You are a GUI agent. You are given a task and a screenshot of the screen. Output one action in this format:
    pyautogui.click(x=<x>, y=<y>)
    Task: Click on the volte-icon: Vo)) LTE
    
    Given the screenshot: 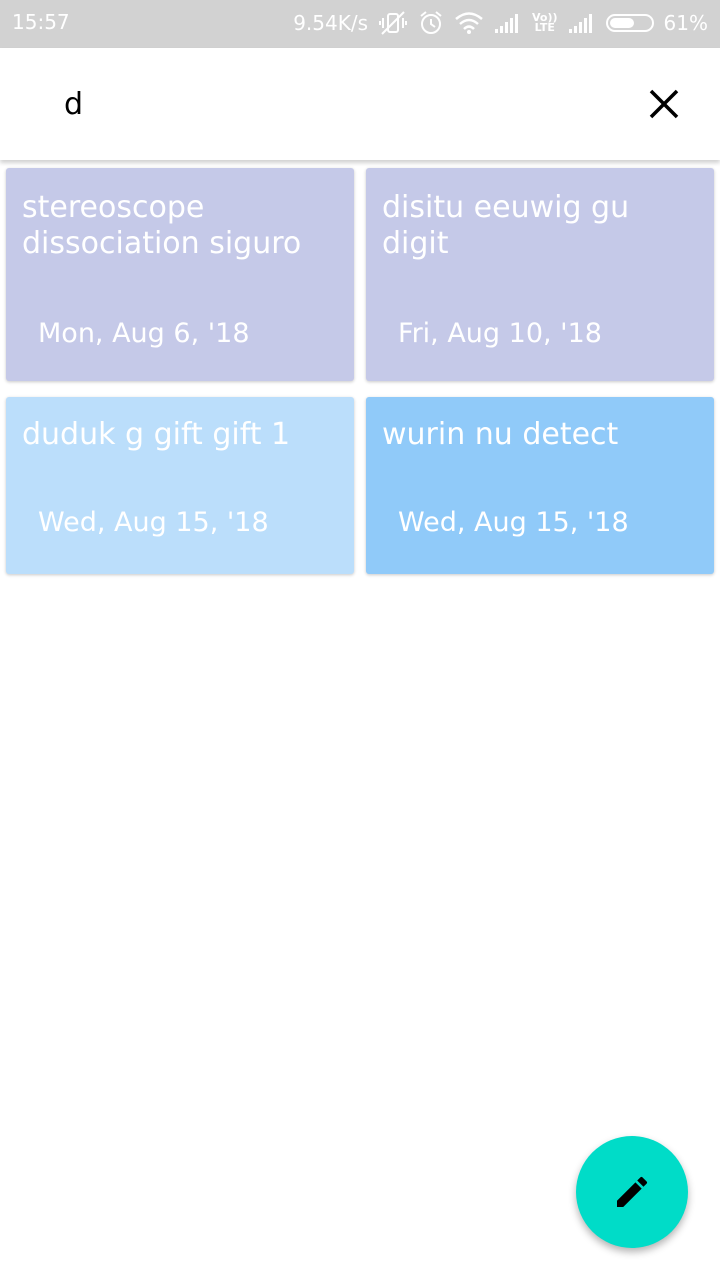 What is the action you would take?
    pyautogui.click(x=545, y=23)
    